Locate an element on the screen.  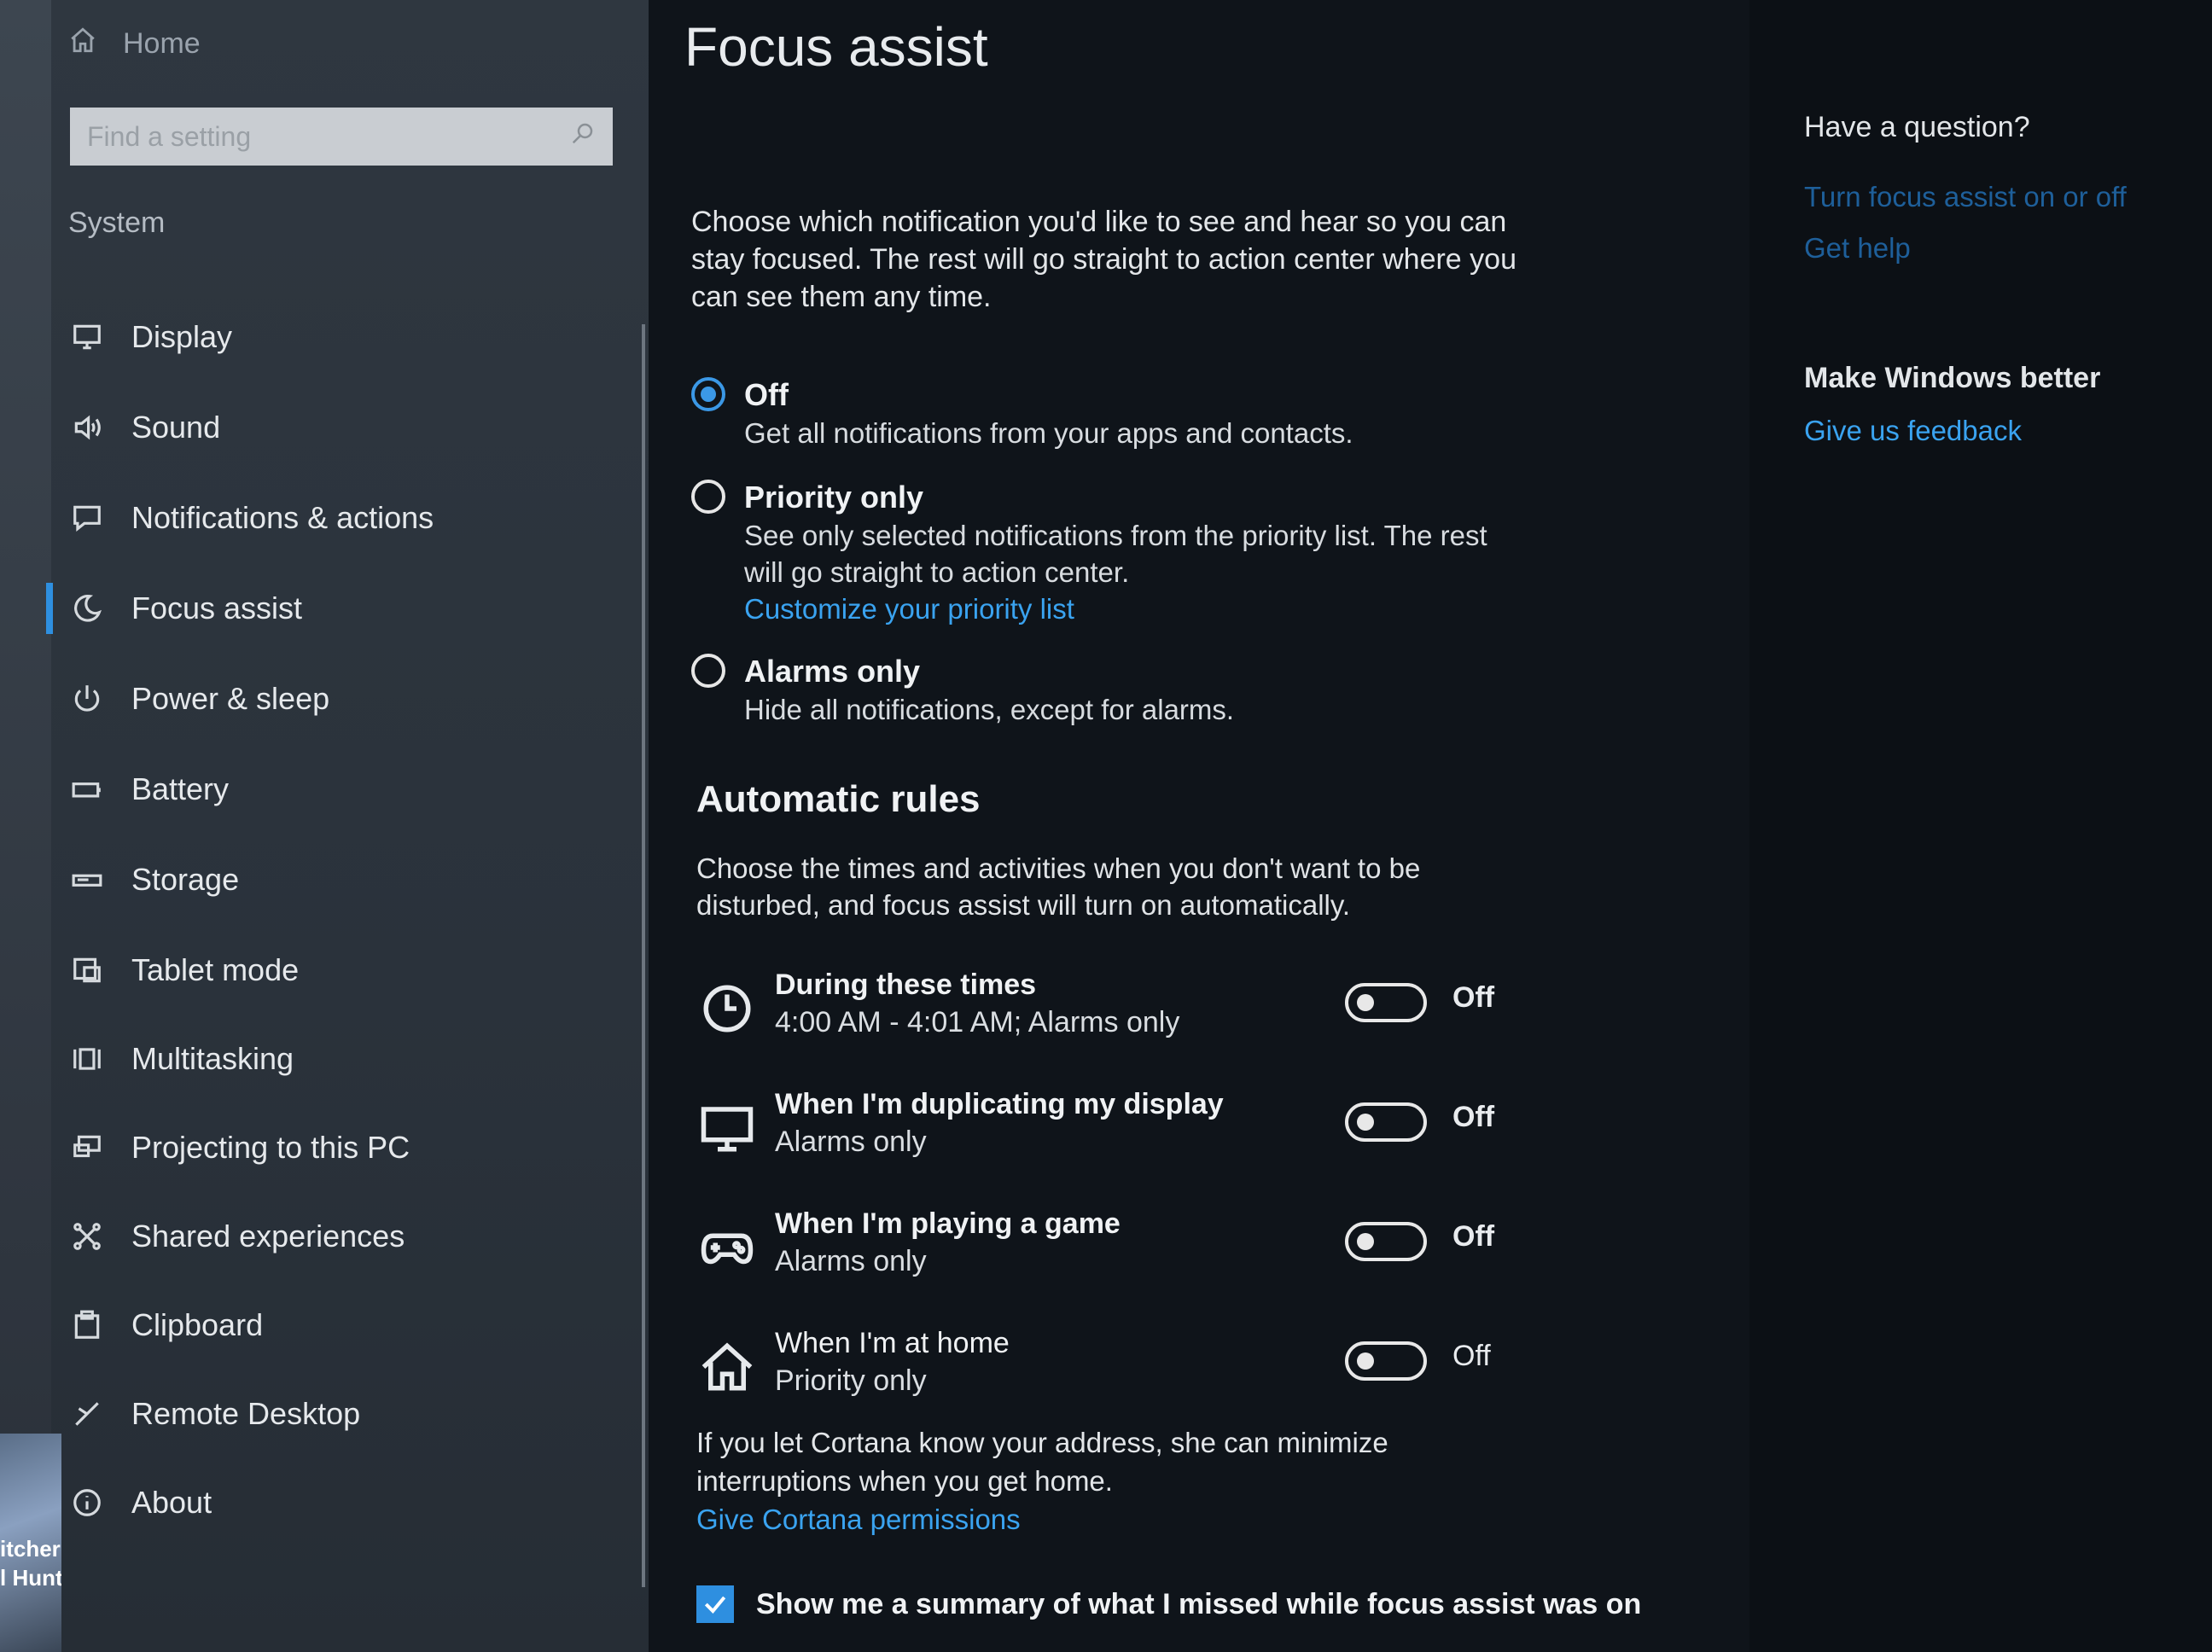
rule-at-home: When I'm at home Priority only Off is located at coordinates (1208, 1367).